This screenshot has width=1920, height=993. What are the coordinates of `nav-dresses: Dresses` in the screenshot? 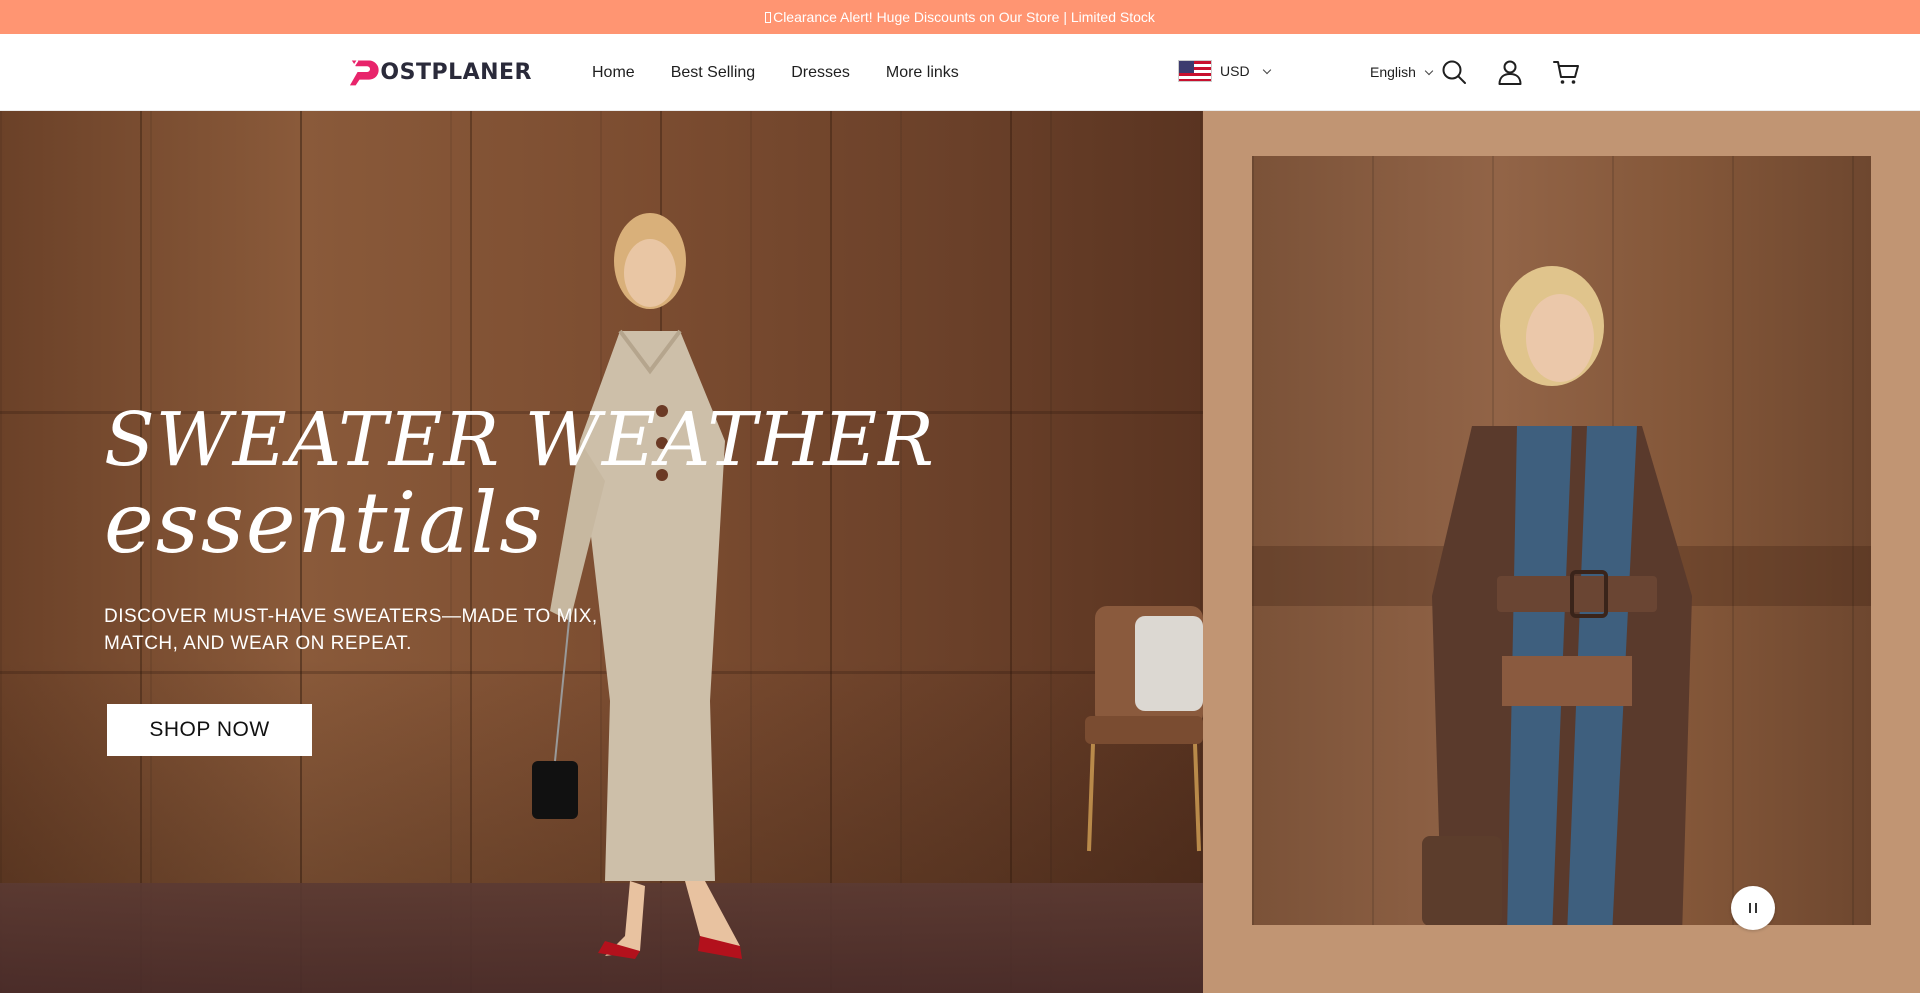 It's located at (820, 73).